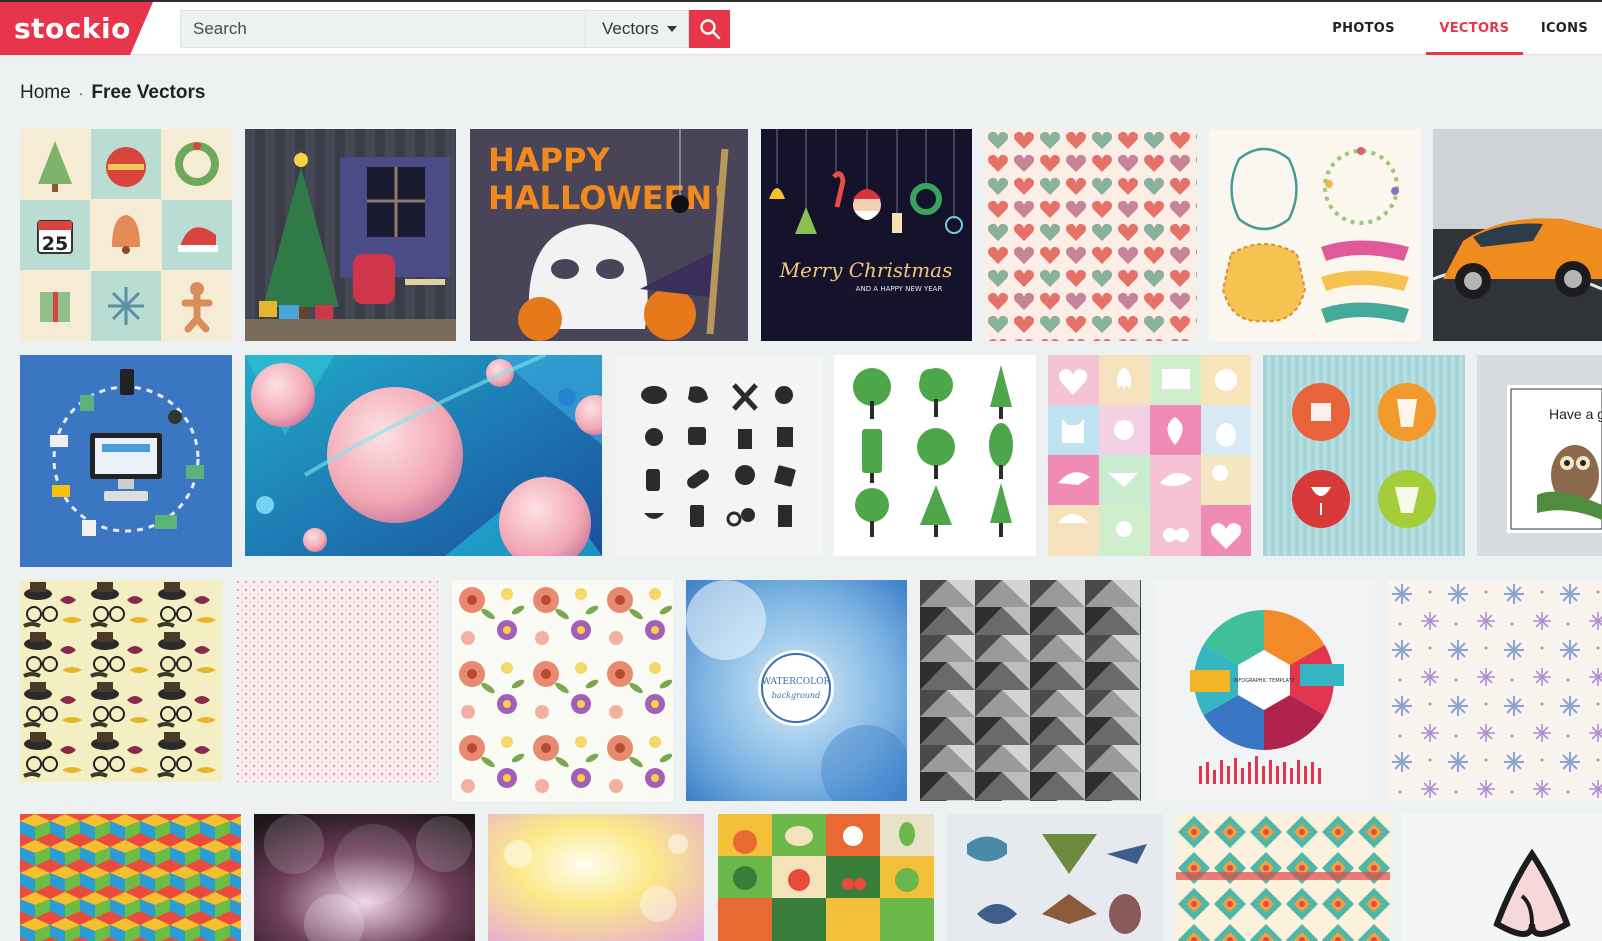 The height and width of the screenshot is (941, 1602). I want to click on ethnic-pattern-illustration, so click(1283, 877).